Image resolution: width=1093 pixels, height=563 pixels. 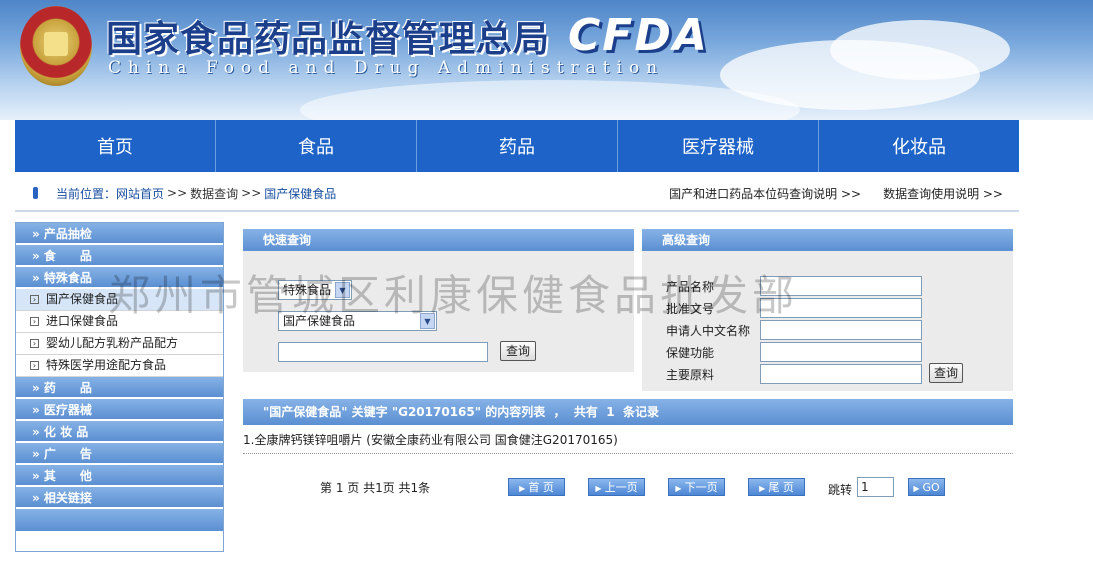 I want to click on sidebar-item-cosmetics: » 化 妆 品, so click(x=119, y=432).